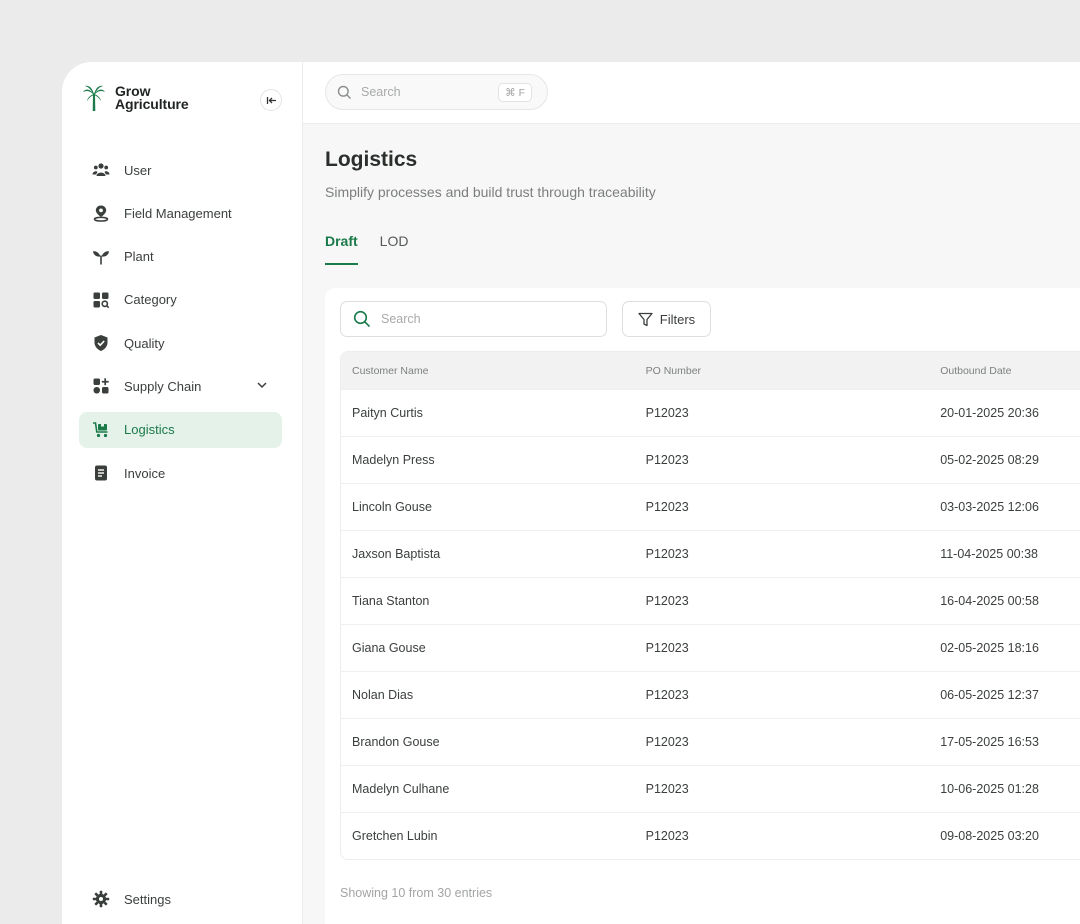 This screenshot has width=1080, height=924. What do you see at coordinates (396, 742) in the screenshot?
I see `cell-customer-name: Brandon Gouse` at bounding box center [396, 742].